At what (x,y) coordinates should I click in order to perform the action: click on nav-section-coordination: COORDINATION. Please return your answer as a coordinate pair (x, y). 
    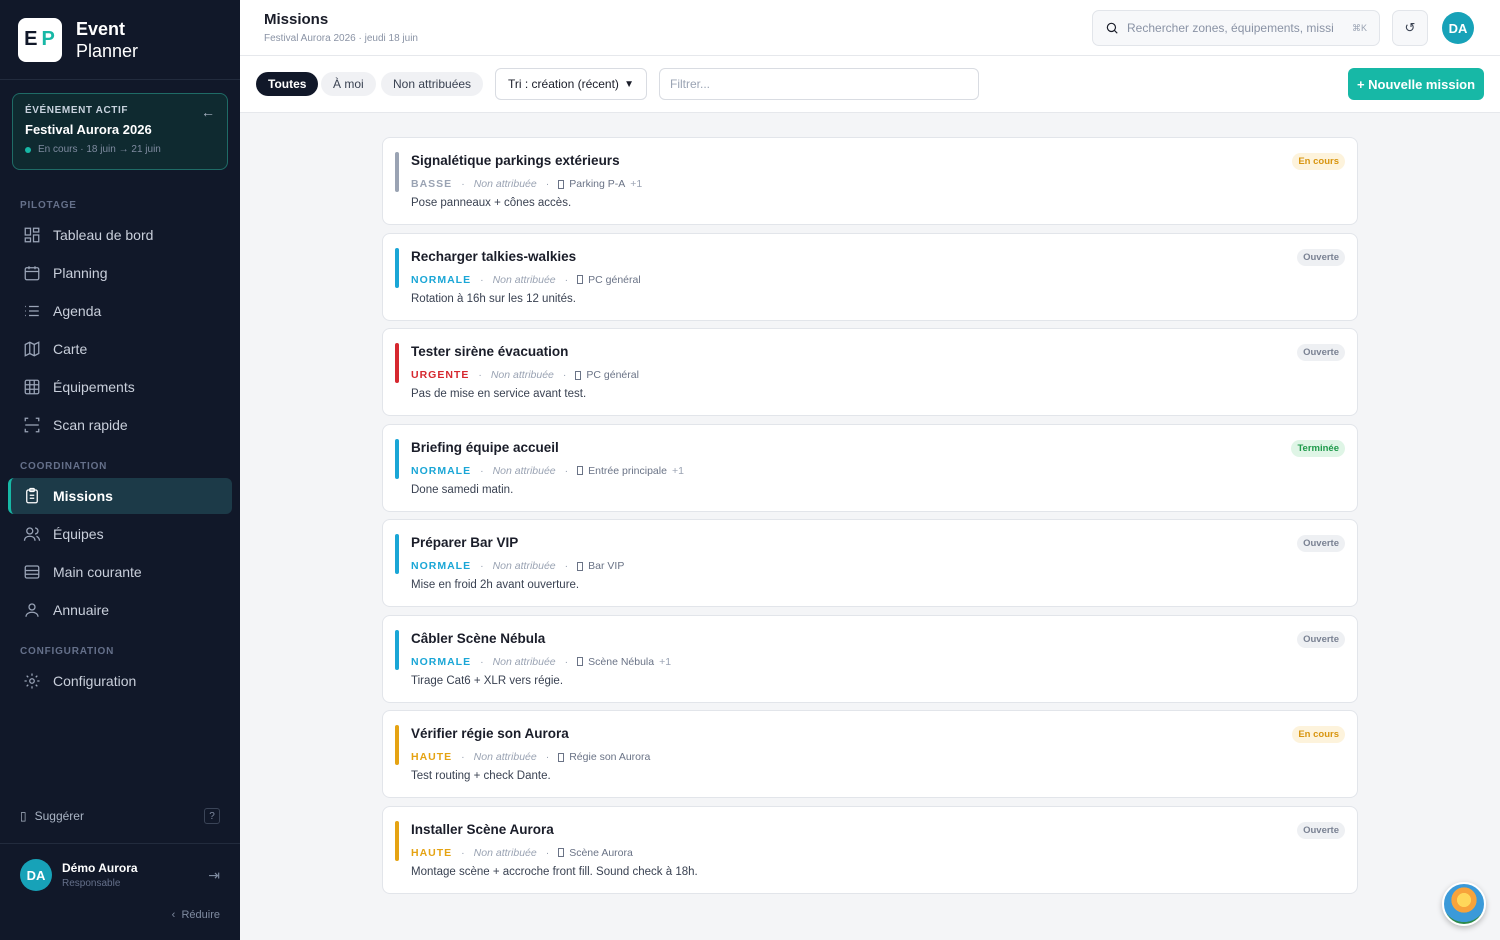
    Looking at the image, I should click on (64, 466).